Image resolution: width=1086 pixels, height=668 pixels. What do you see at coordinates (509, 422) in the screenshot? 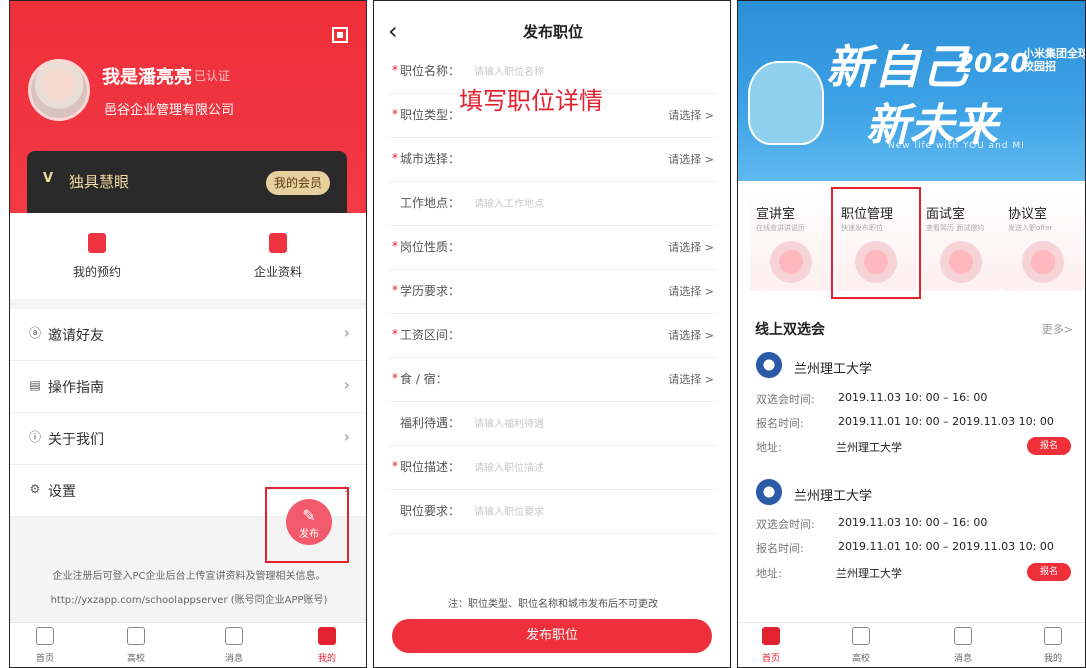
I see `field-placeholder: 请输入福利待遇` at bounding box center [509, 422].